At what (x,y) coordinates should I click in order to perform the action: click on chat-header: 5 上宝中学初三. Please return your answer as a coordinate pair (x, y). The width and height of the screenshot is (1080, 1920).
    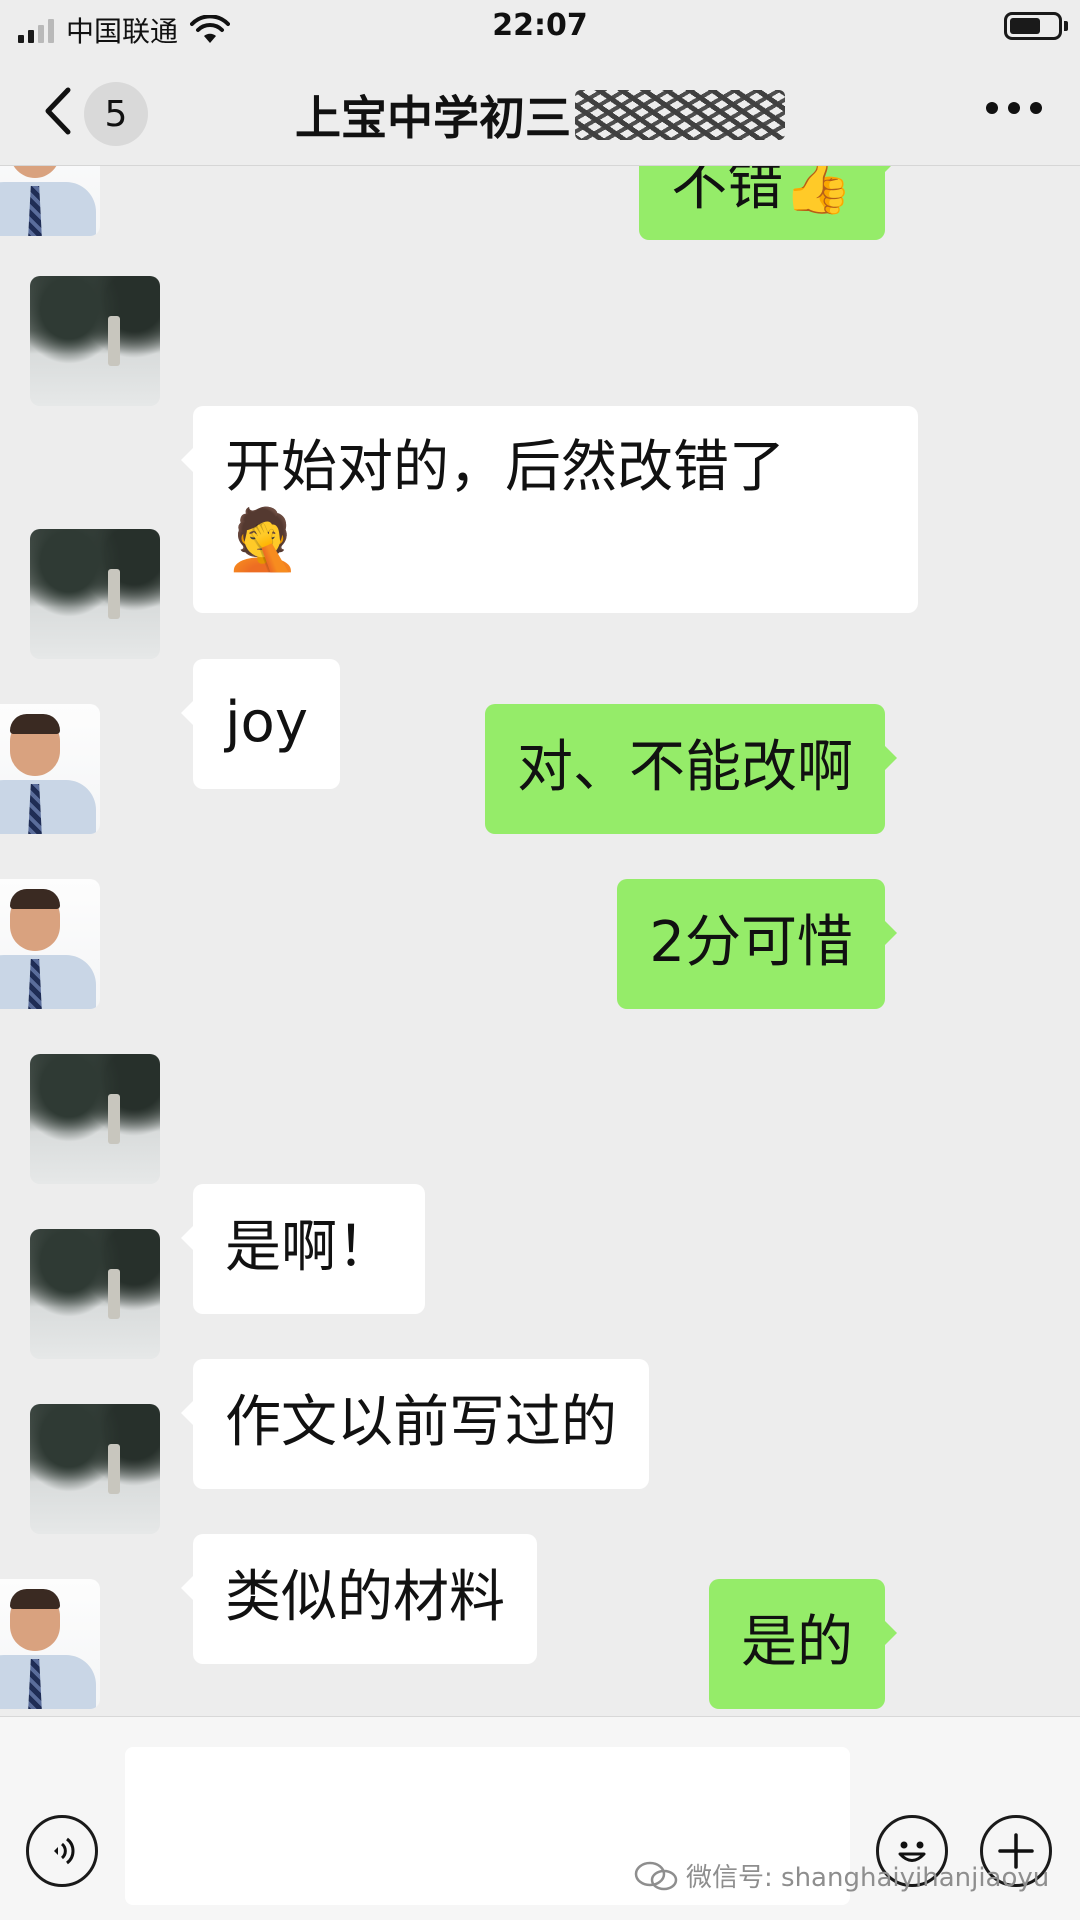
    Looking at the image, I should click on (540, 111).